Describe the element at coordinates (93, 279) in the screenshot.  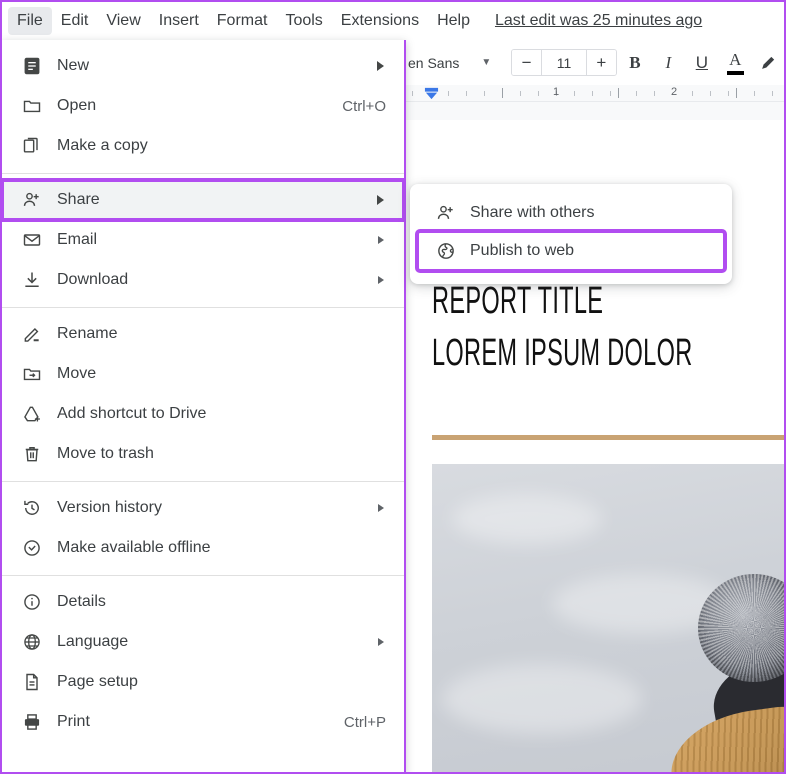
I see `menu-item-label: Download` at that location.